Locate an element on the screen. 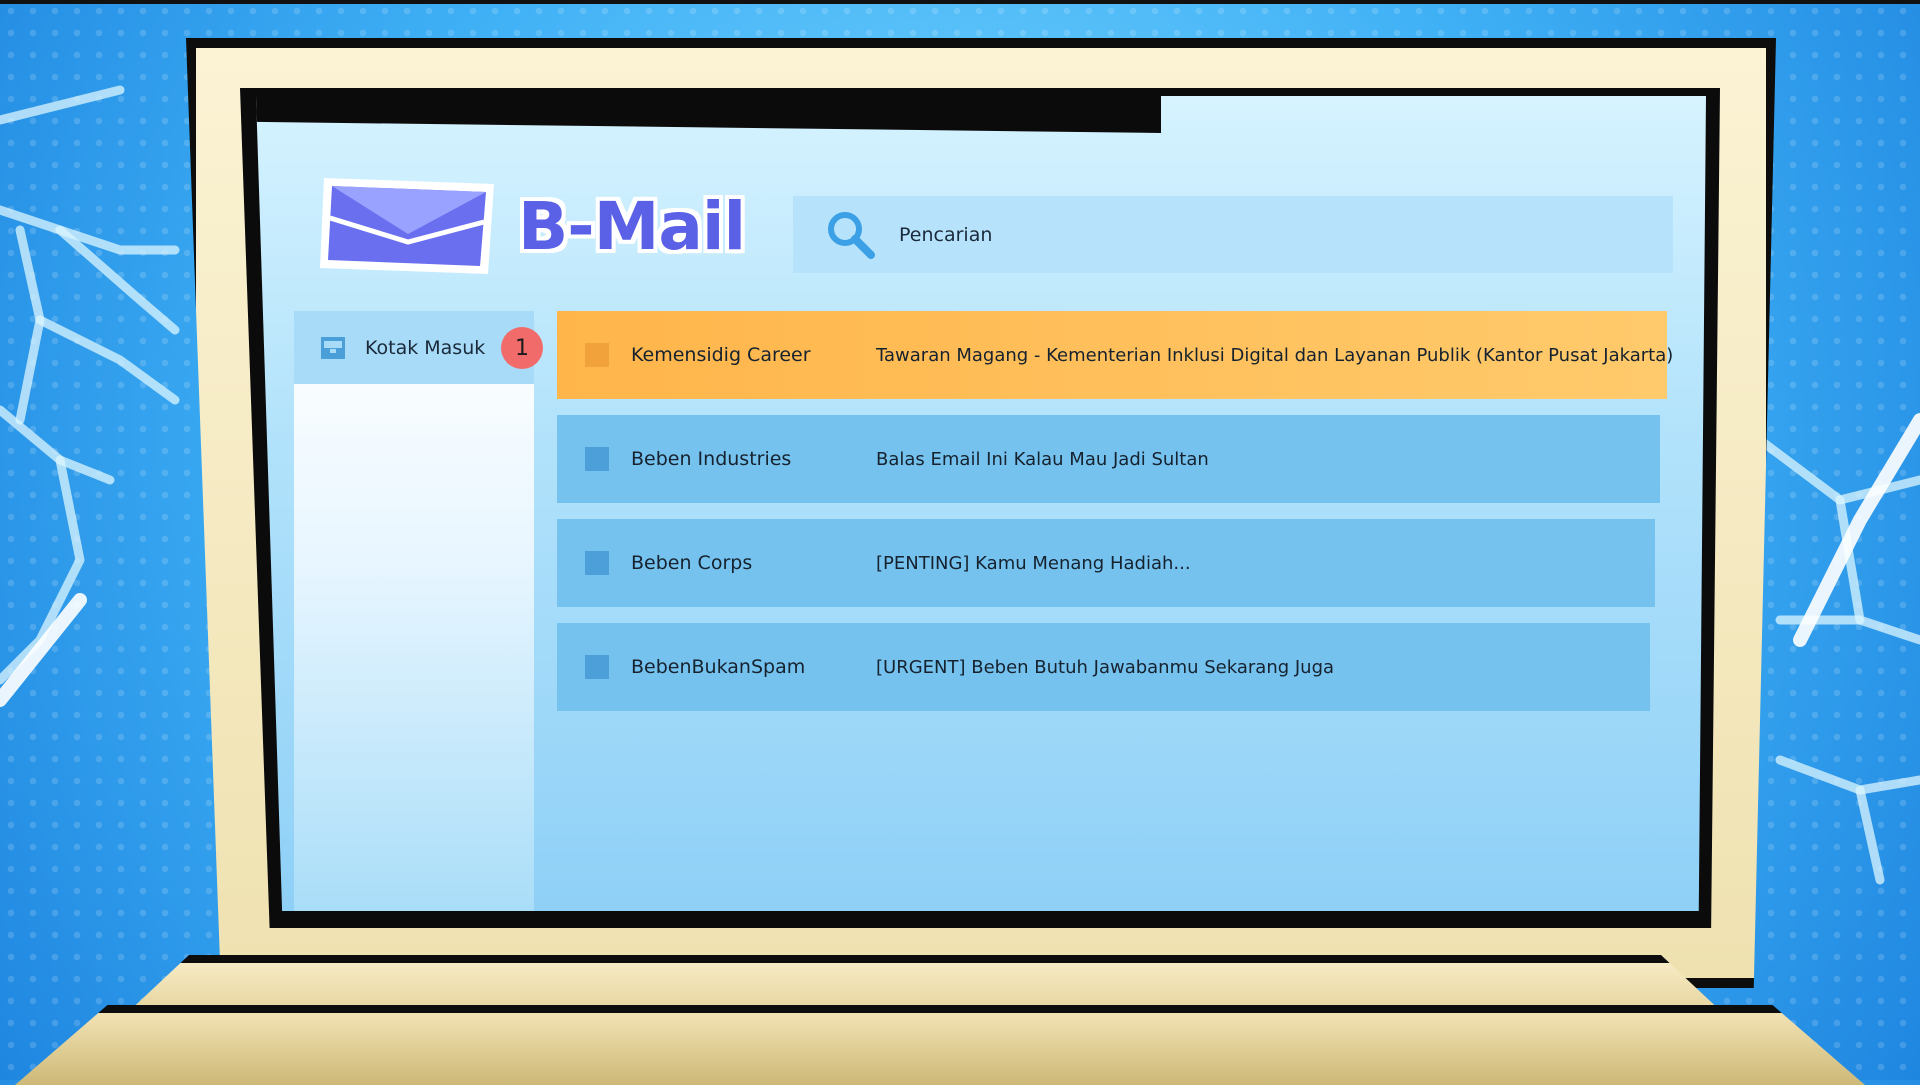 The width and height of the screenshot is (1920, 1085). email-subject: Balas Email Ini Kalau Mau Jadi Sultan is located at coordinates (1042, 459).